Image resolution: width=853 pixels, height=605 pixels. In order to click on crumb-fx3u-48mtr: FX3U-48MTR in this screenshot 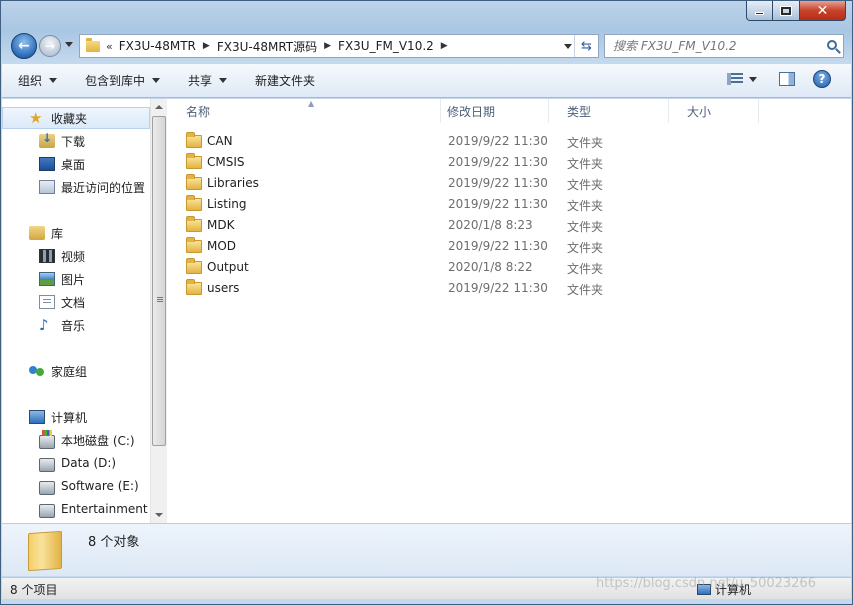, I will do `click(157, 46)`.